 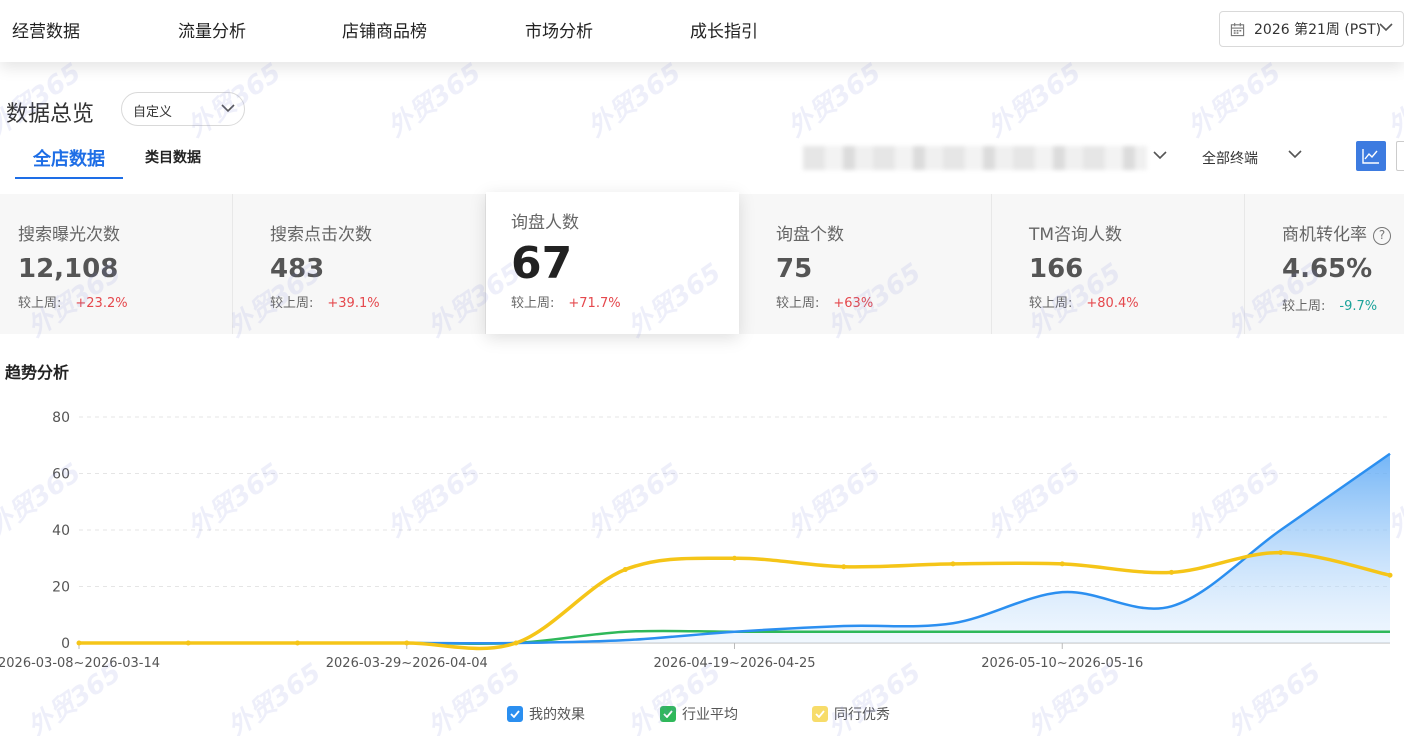 I want to click on line-chart-view-button, so click(x=1371, y=156).